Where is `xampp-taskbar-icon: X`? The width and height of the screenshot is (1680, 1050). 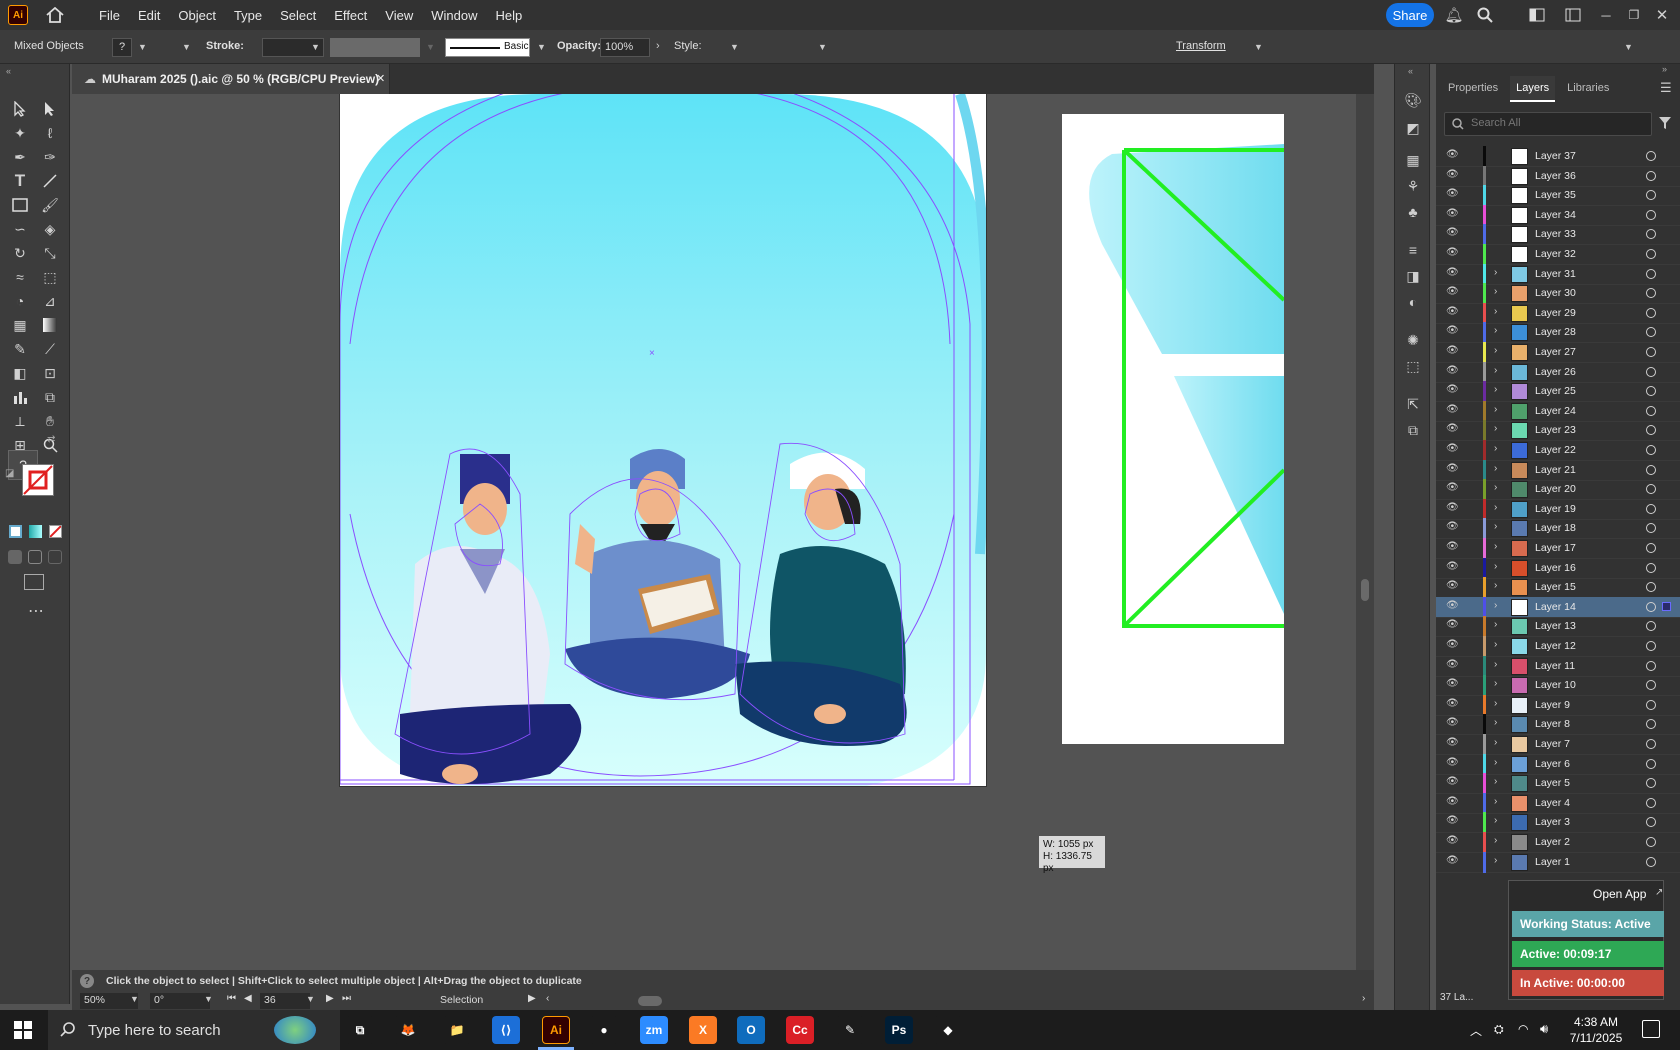 xampp-taskbar-icon: X is located at coordinates (703, 1030).